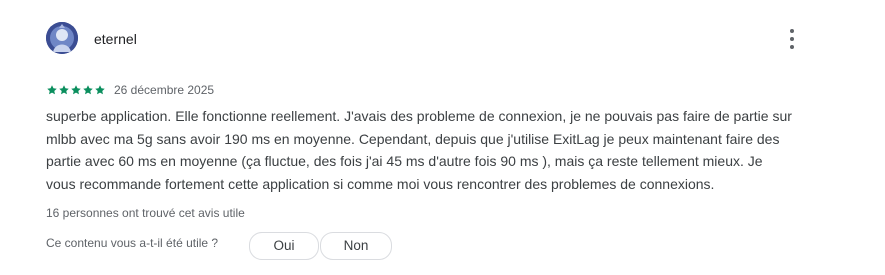  Describe the element at coordinates (431, 40) in the screenshot. I see `review-header: eternel` at that location.